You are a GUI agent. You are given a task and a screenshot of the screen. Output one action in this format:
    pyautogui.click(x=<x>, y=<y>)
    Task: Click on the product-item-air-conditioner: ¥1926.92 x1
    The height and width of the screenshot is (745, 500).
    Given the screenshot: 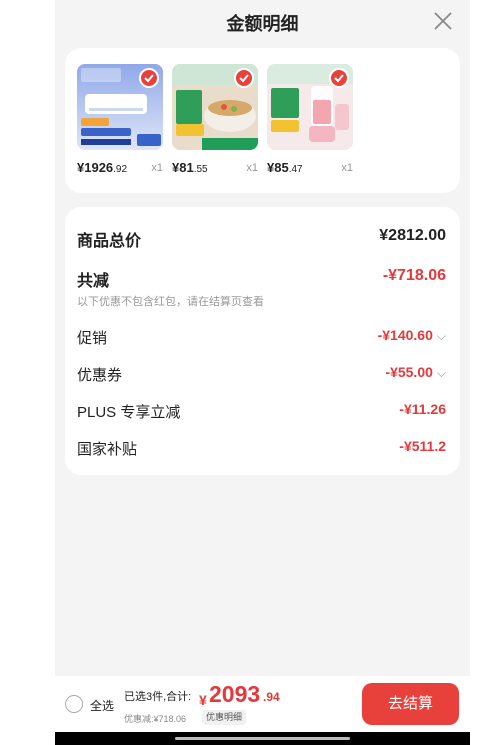 What is the action you would take?
    pyautogui.click(x=120, y=119)
    